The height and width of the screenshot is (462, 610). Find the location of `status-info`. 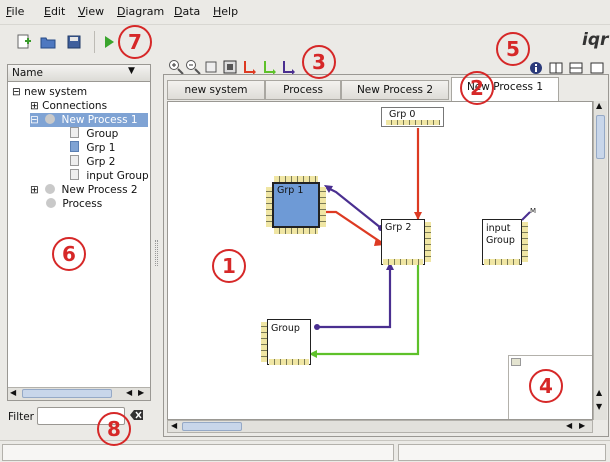

status-info is located at coordinates (502, 452).